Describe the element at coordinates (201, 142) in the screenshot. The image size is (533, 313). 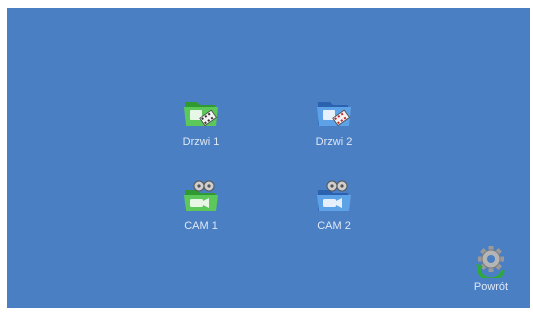
I see `tile-label: Drzwi 1` at that location.